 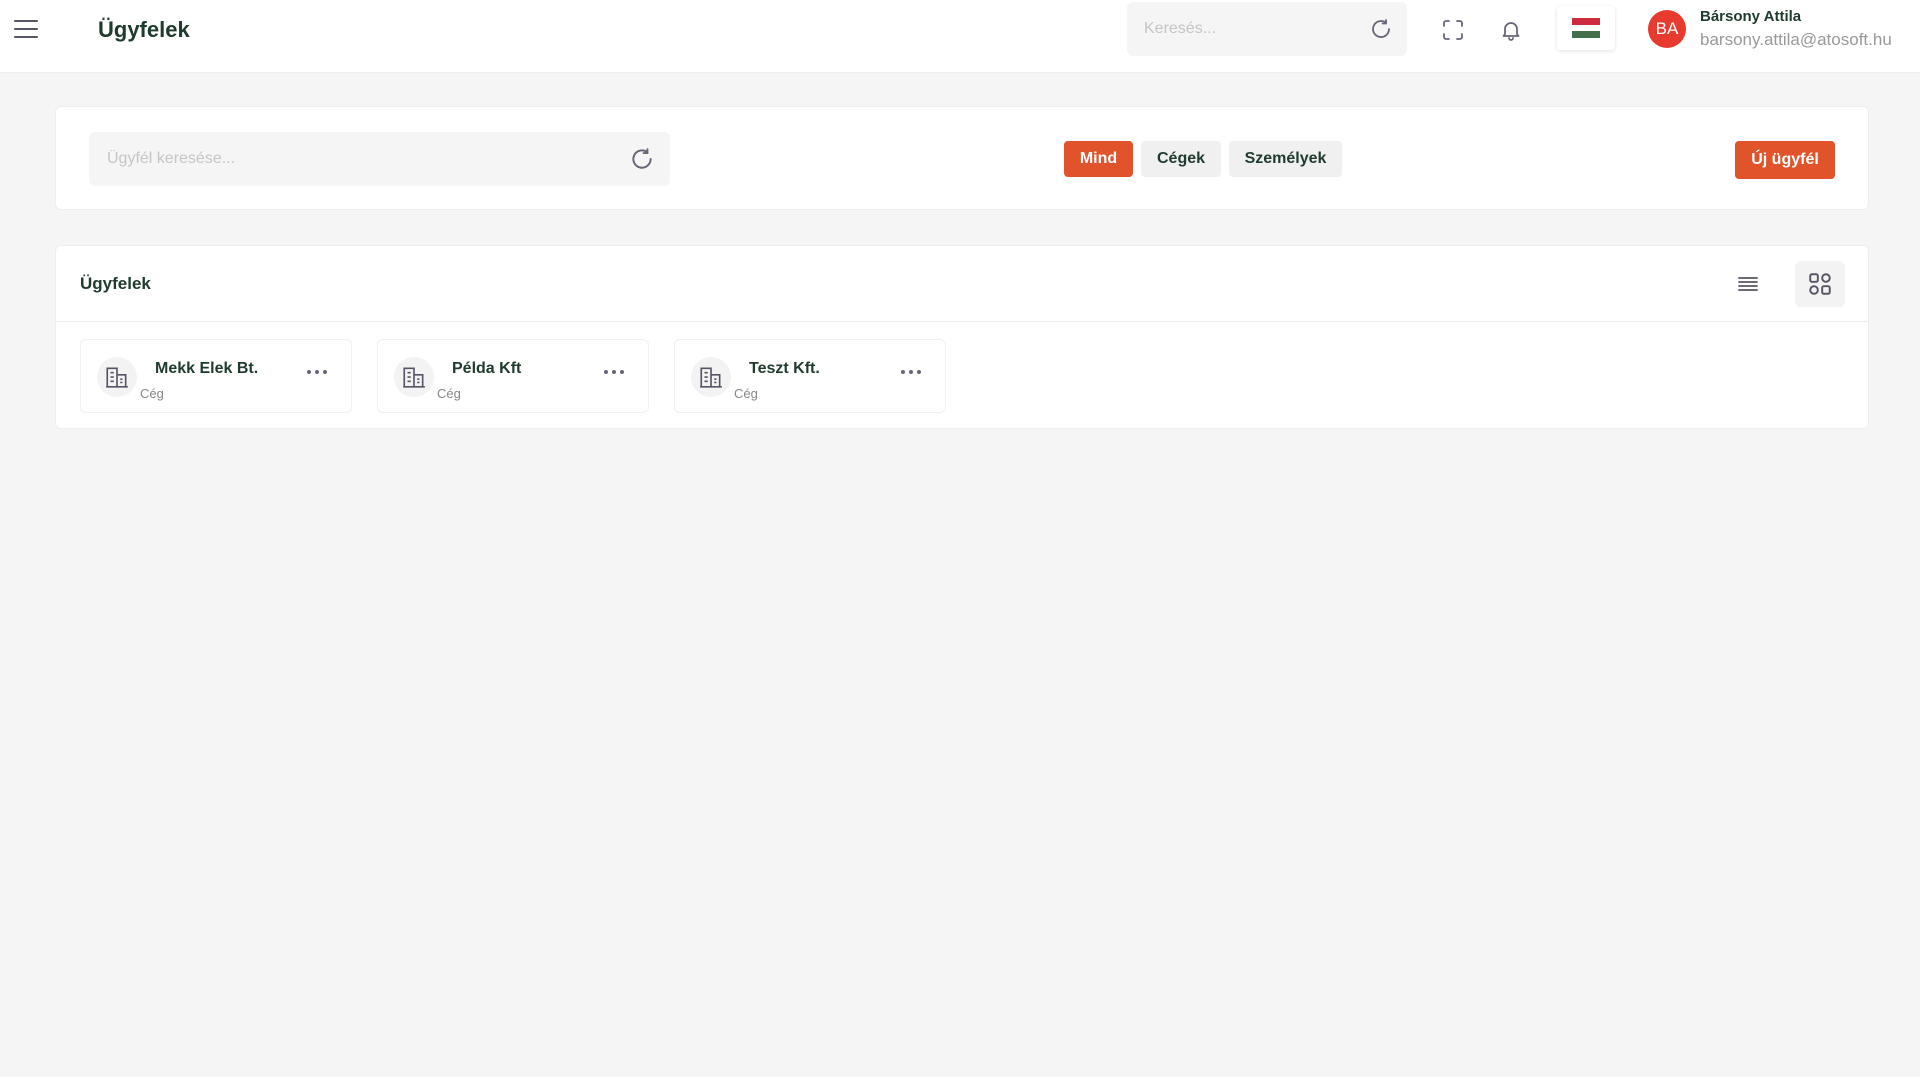 I want to click on filter-card: Mind Cégek Személyek Új ügyfél, so click(x=962, y=158).